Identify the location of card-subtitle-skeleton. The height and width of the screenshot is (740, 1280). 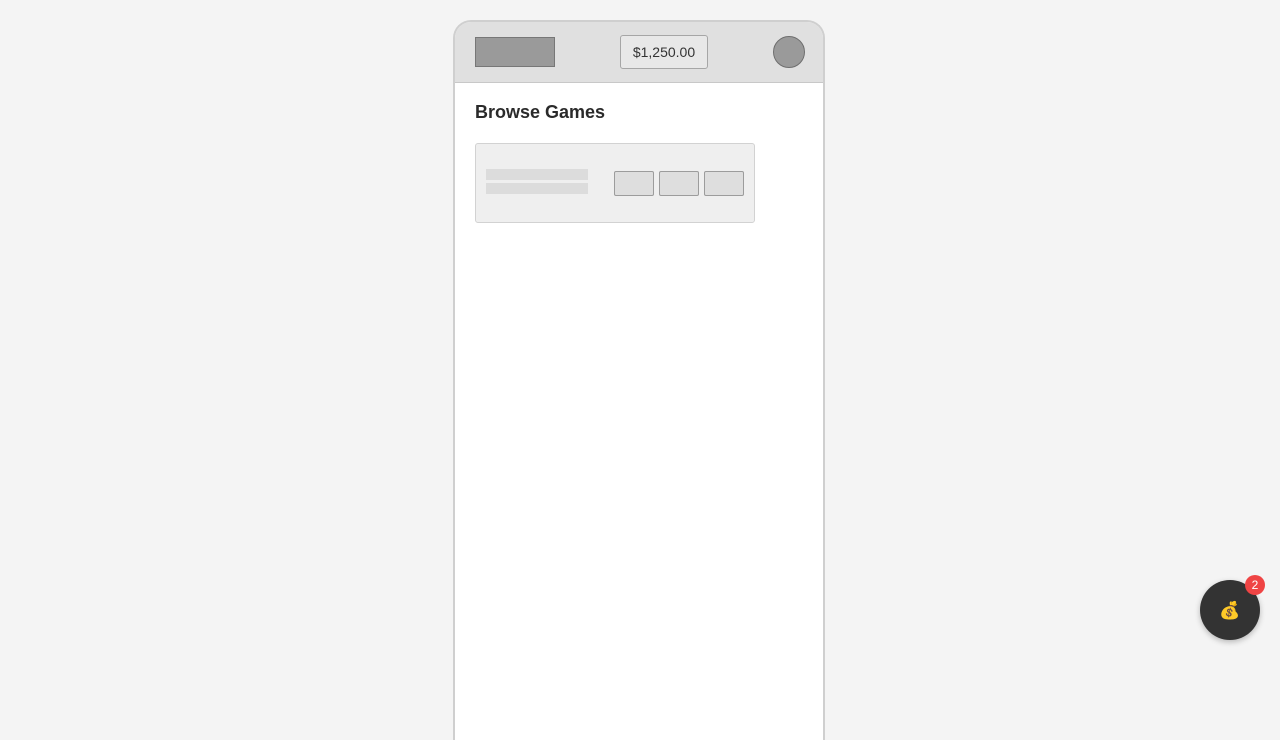
(537, 188).